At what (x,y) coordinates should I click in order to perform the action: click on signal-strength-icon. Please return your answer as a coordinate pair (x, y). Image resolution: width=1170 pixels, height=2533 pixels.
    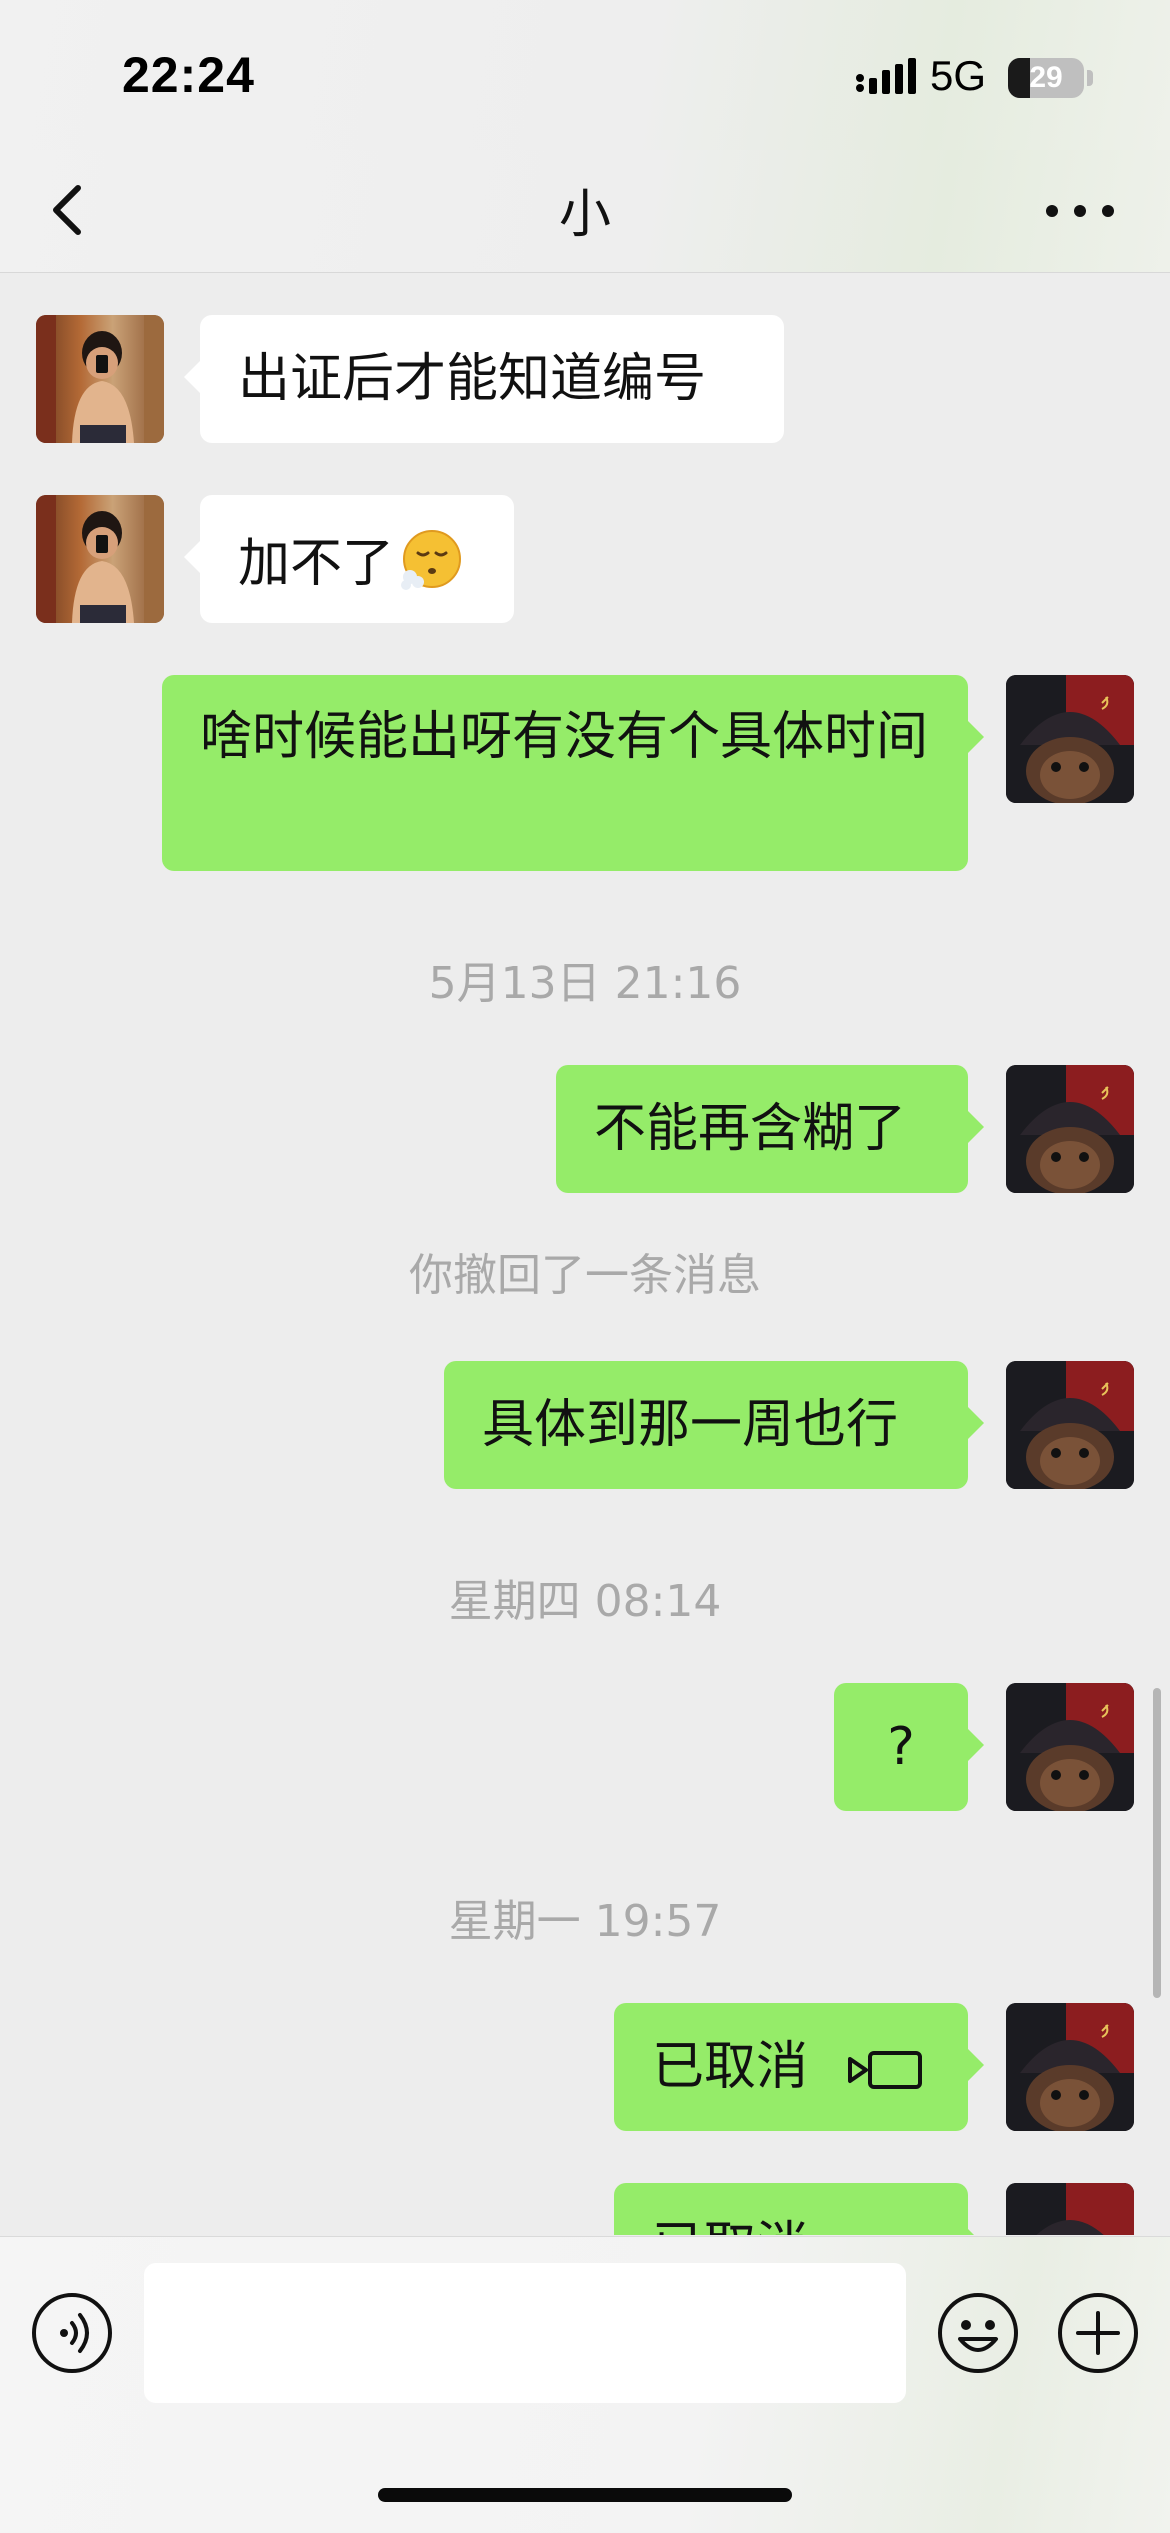
    Looking at the image, I should click on (886, 76).